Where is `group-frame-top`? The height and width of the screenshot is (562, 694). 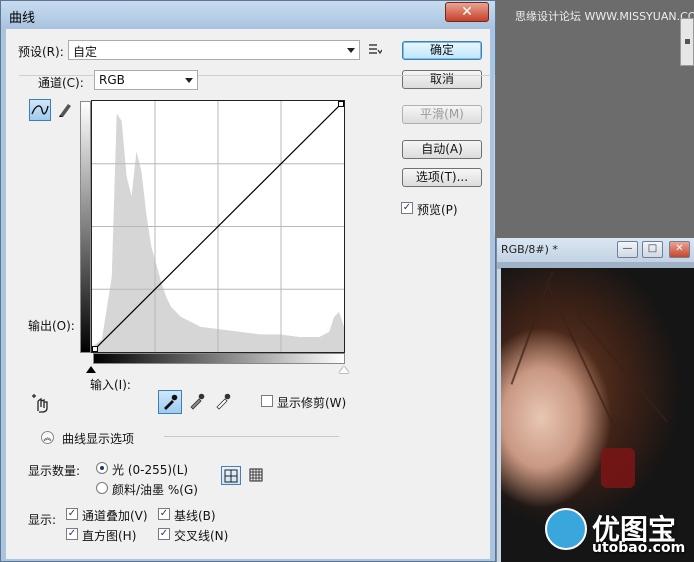 group-frame-top is located at coordinates (255, 75).